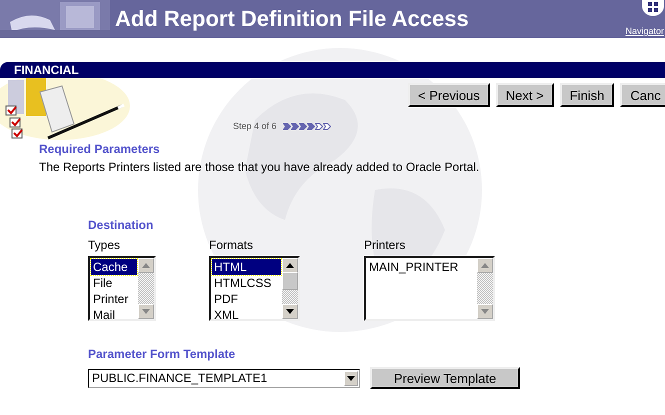 This screenshot has height=415, width=665. What do you see at coordinates (105, 245) in the screenshot?
I see `list-label: Types` at bounding box center [105, 245].